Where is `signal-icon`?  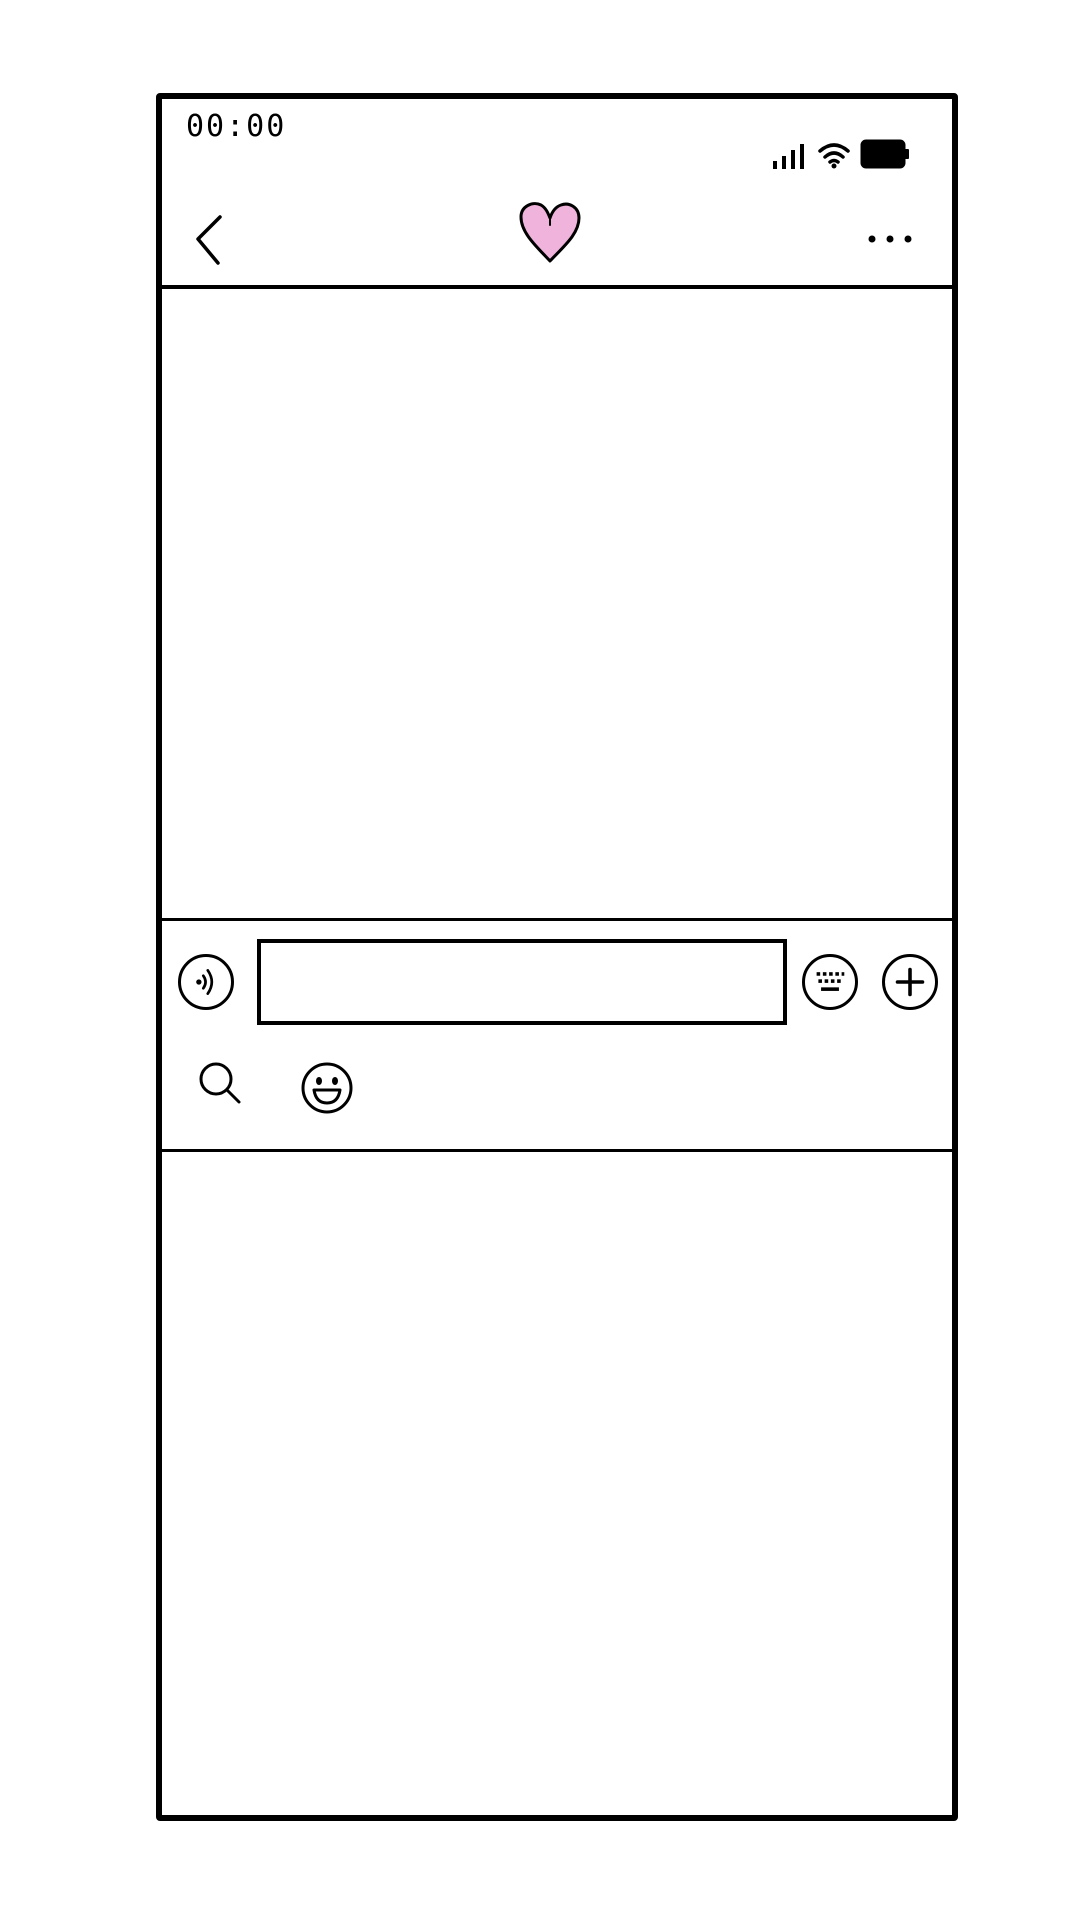
signal-icon is located at coordinates (788, 156).